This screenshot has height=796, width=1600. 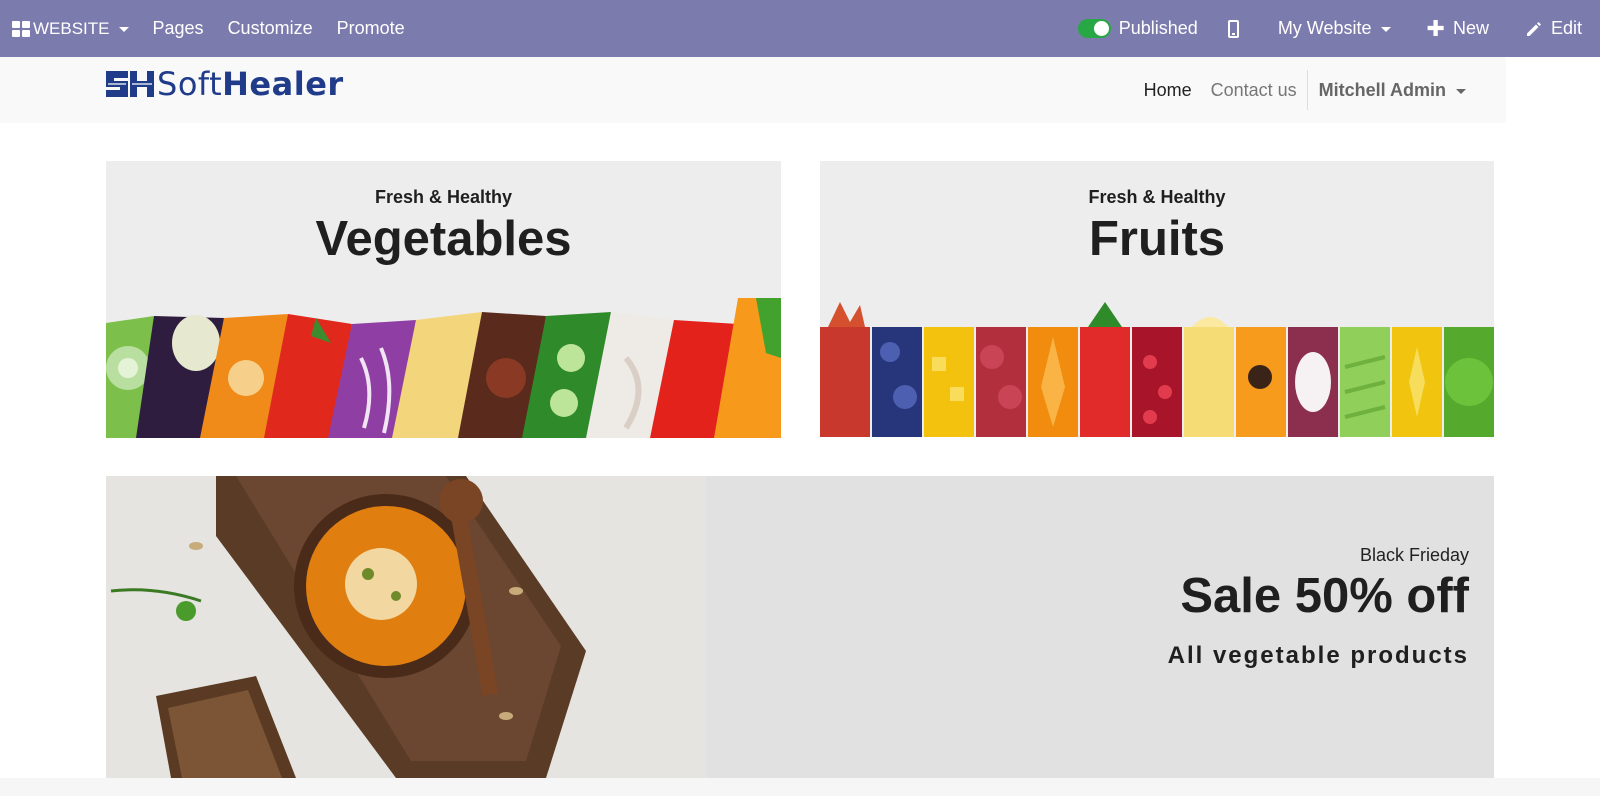 What do you see at coordinates (1414, 555) in the screenshot?
I see `sale-subtitle: Black Frieday` at bounding box center [1414, 555].